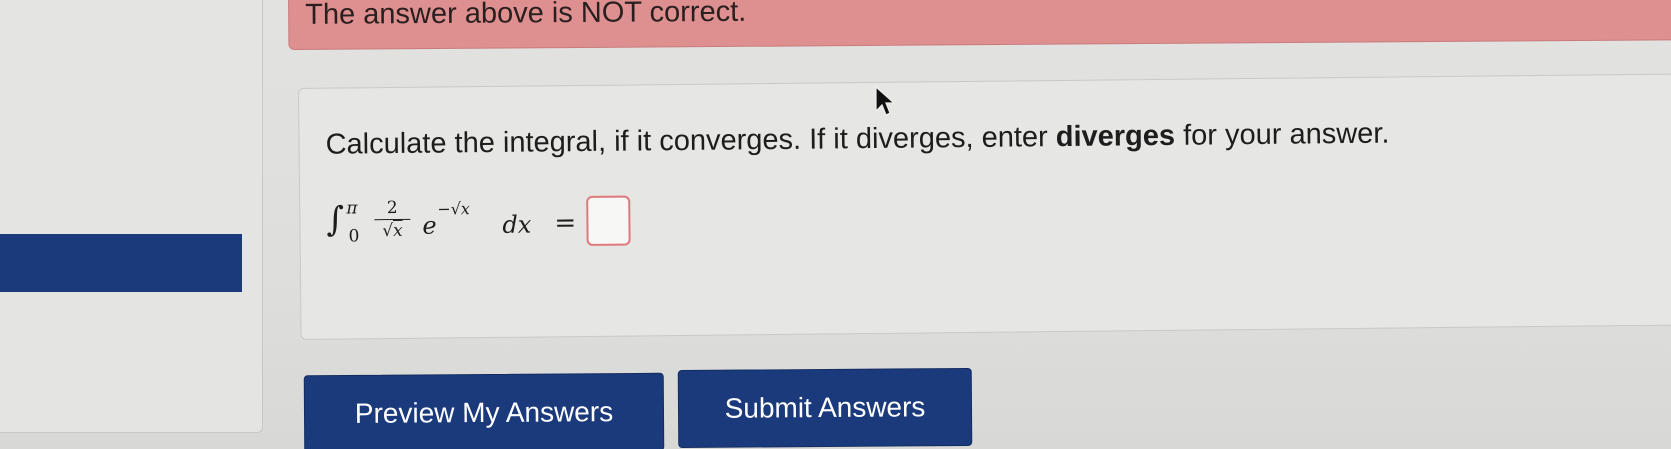  I want to click on root-symbol: √, so click(388, 231).